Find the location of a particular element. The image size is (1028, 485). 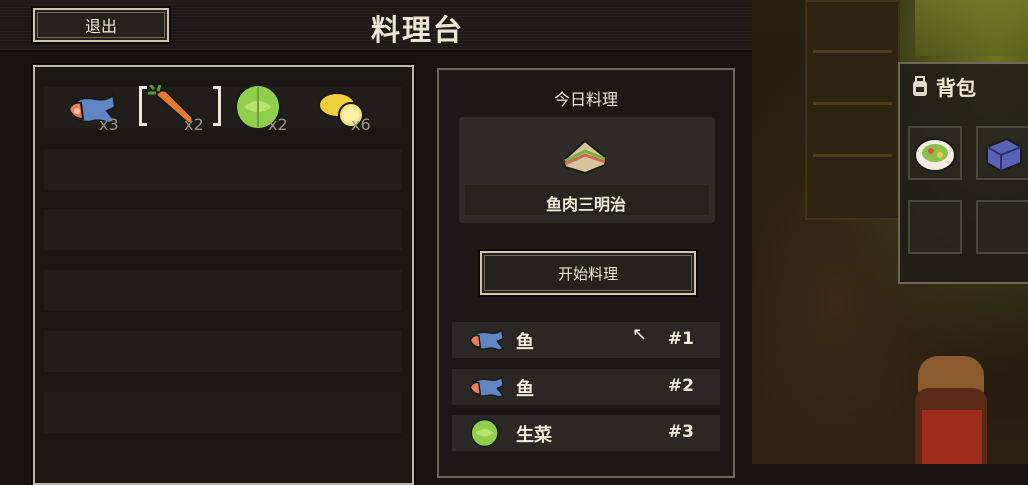

scene-shelf is located at coordinates (852, 110).